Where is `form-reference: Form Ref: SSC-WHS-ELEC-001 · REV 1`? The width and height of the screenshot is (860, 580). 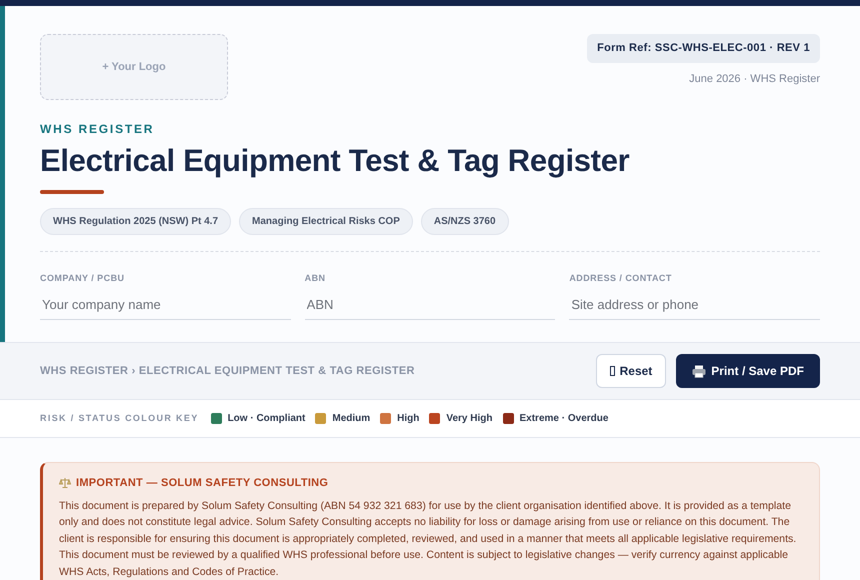
form-reference: Form Ref: SSC-WHS-ELEC-001 · REV 1 is located at coordinates (703, 48).